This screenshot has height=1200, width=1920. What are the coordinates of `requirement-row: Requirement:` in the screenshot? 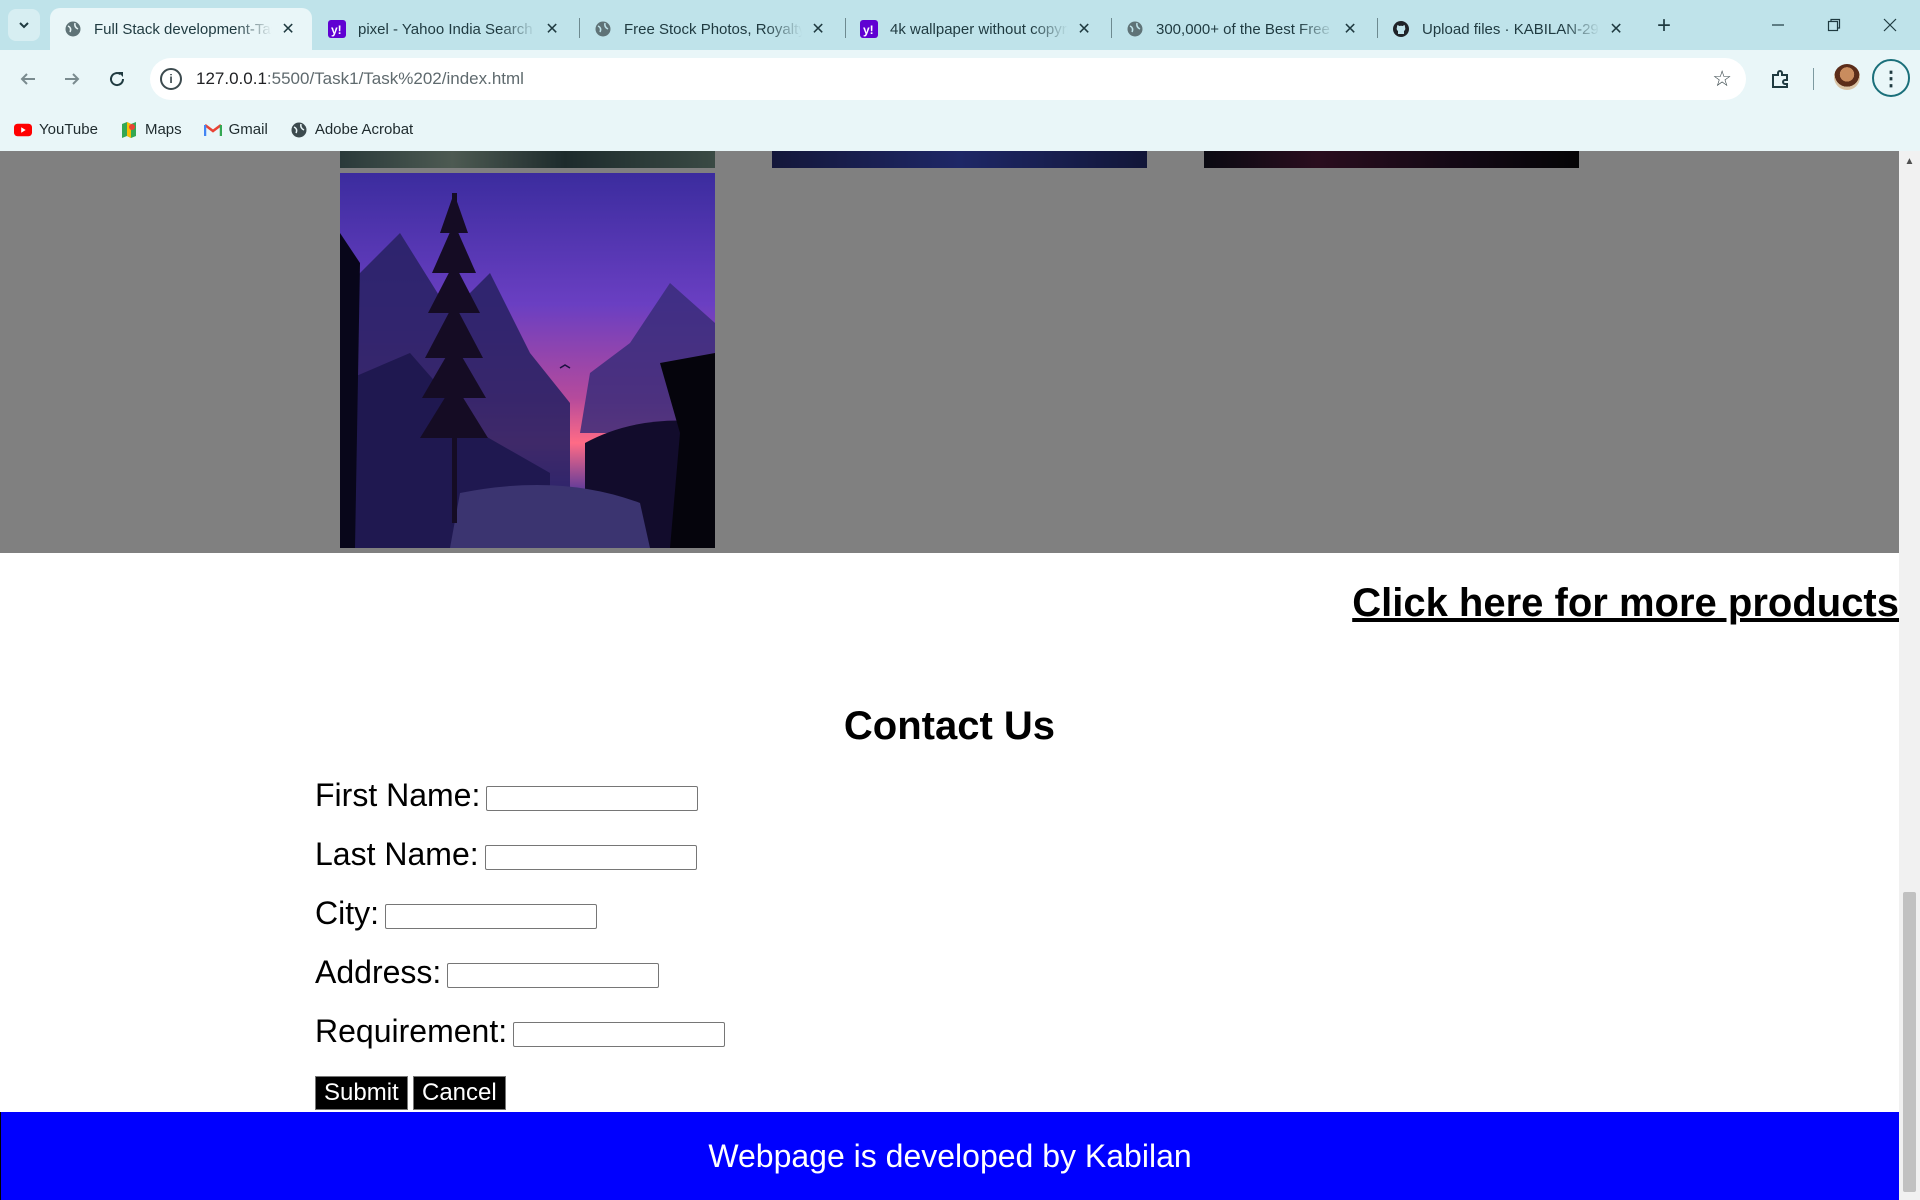 It's located at (520, 1031).